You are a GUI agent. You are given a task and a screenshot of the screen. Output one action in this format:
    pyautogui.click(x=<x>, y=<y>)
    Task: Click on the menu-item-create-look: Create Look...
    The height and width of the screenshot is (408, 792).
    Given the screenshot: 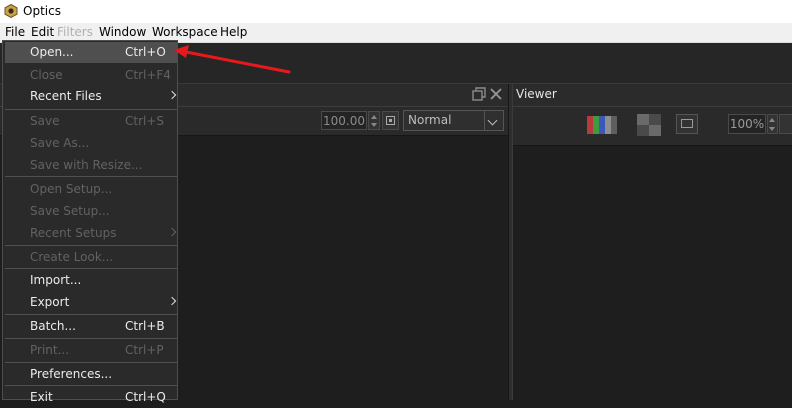 What is the action you would take?
    pyautogui.click(x=91, y=257)
    